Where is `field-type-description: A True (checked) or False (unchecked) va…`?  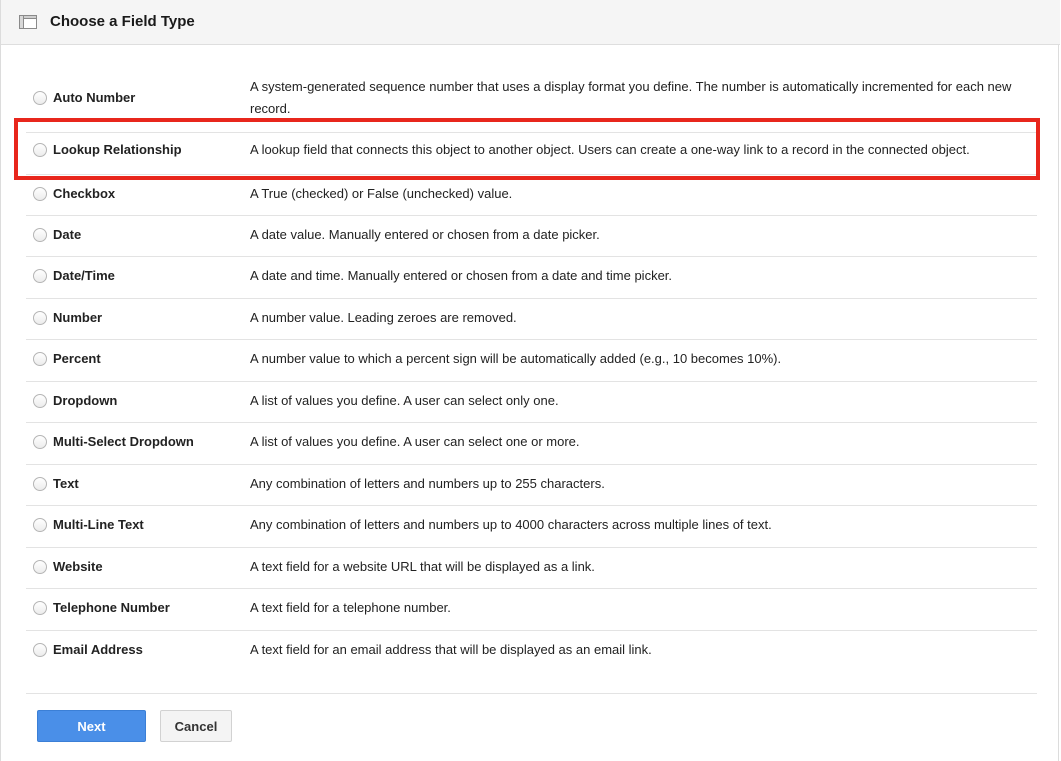 field-type-description: A True (checked) or False (unchecked) va… is located at coordinates (381, 193).